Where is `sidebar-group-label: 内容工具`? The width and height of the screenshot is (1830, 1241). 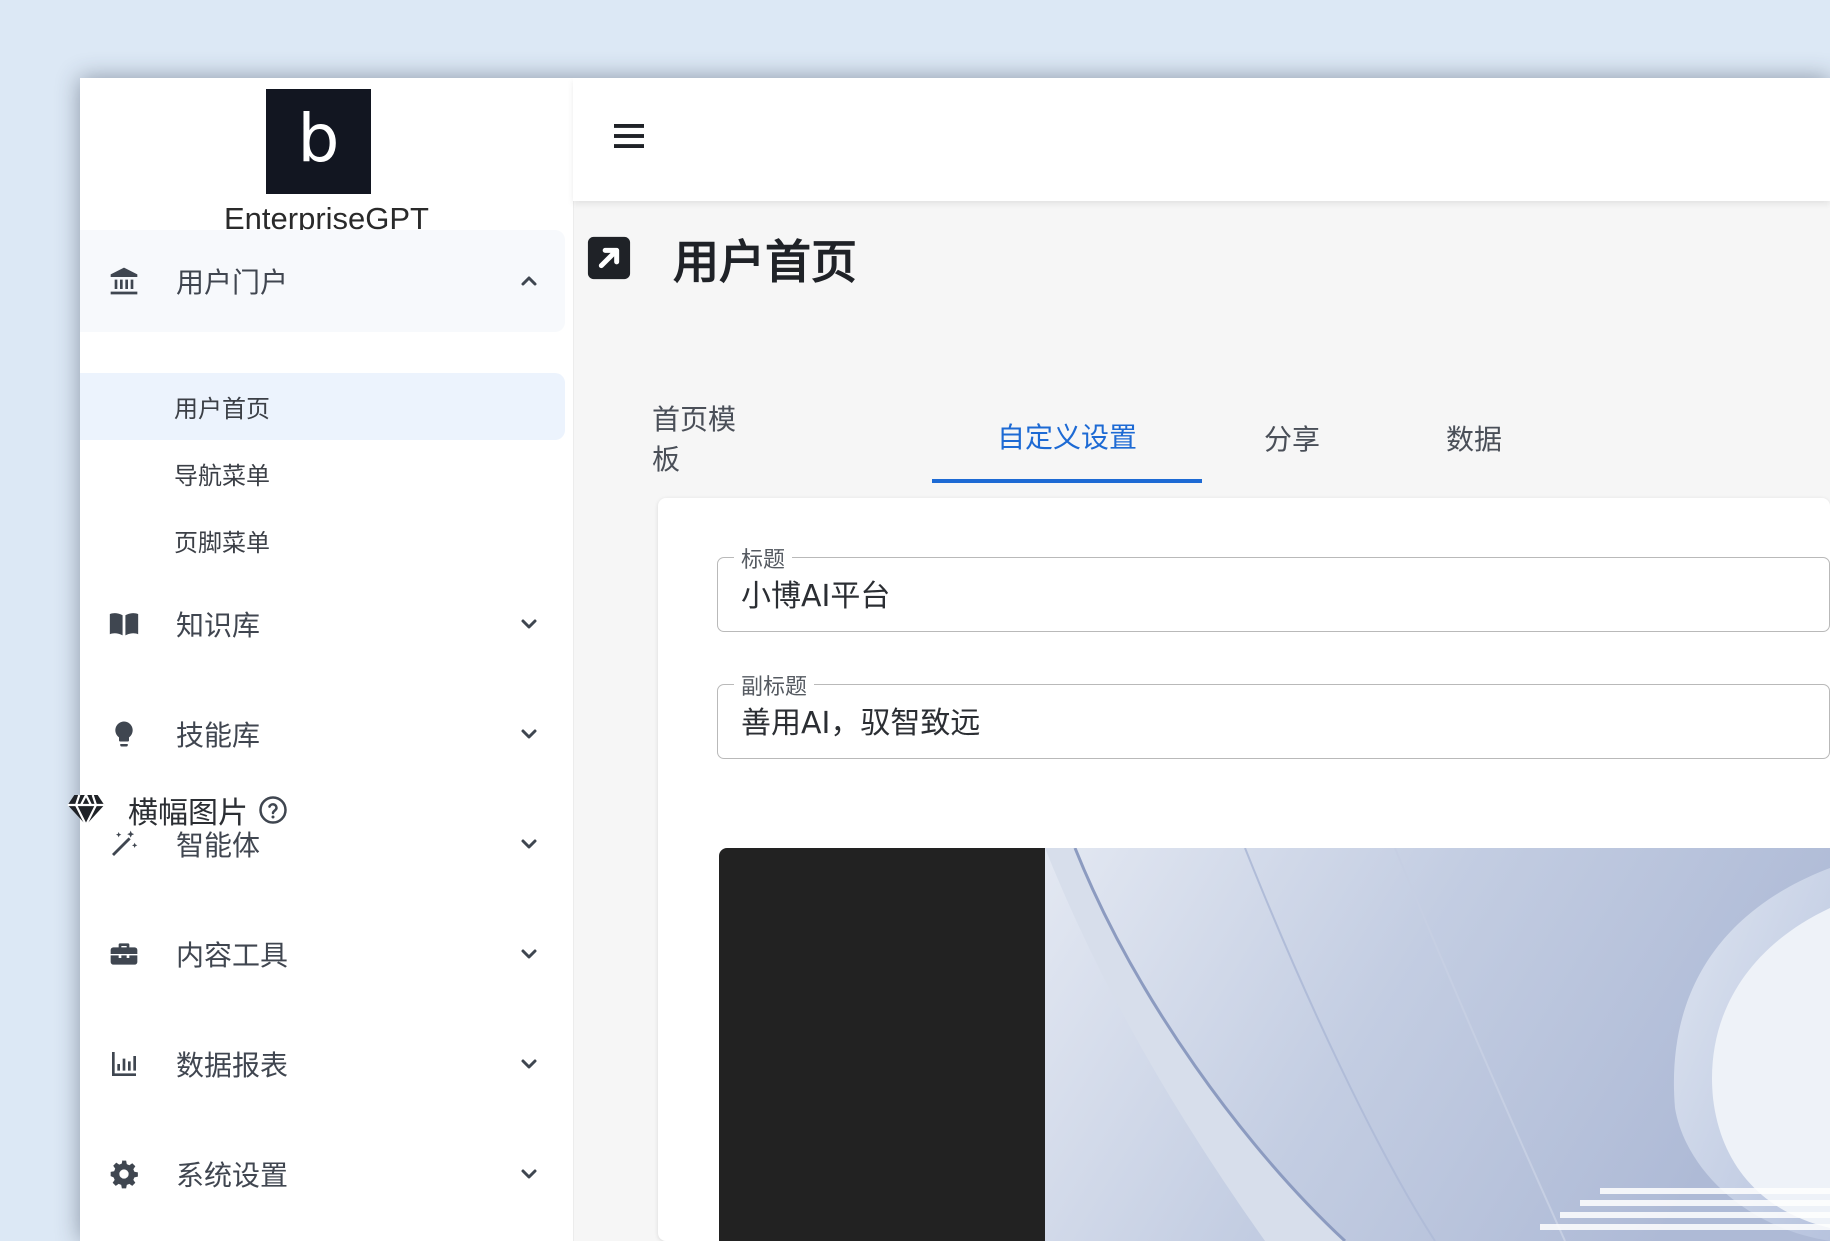
sidebar-group-label: 内容工具 is located at coordinates (232, 955).